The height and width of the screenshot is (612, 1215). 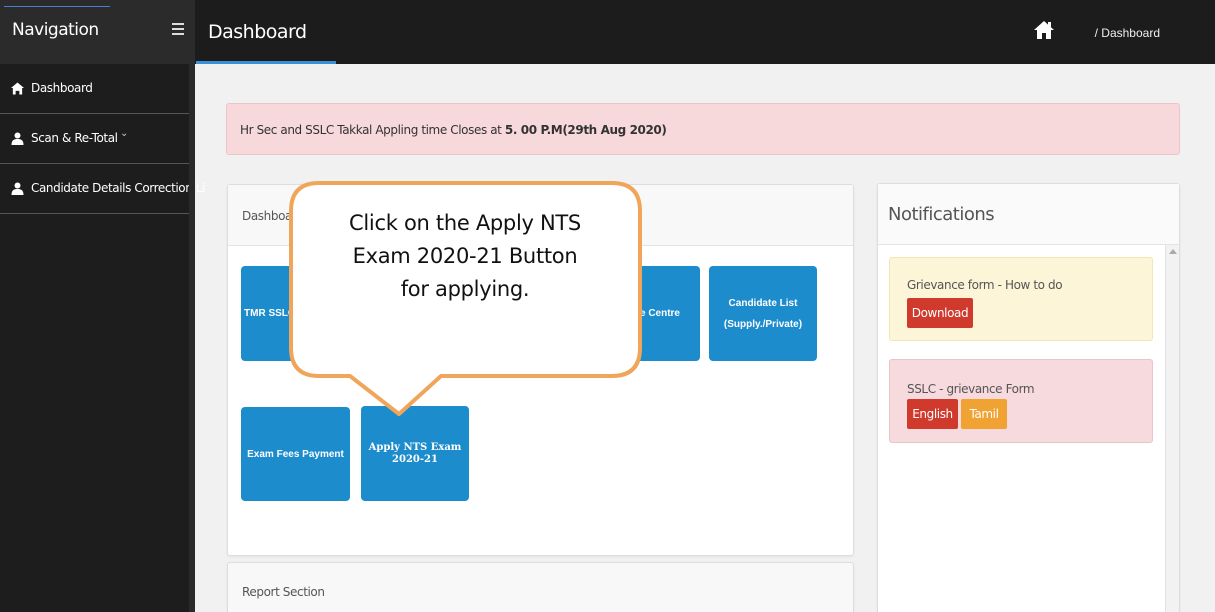 What do you see at coordinates (62, 88) in the screenshot?
I see `sidebar-item-label: Dashboard` at bounding box center [62, 88].